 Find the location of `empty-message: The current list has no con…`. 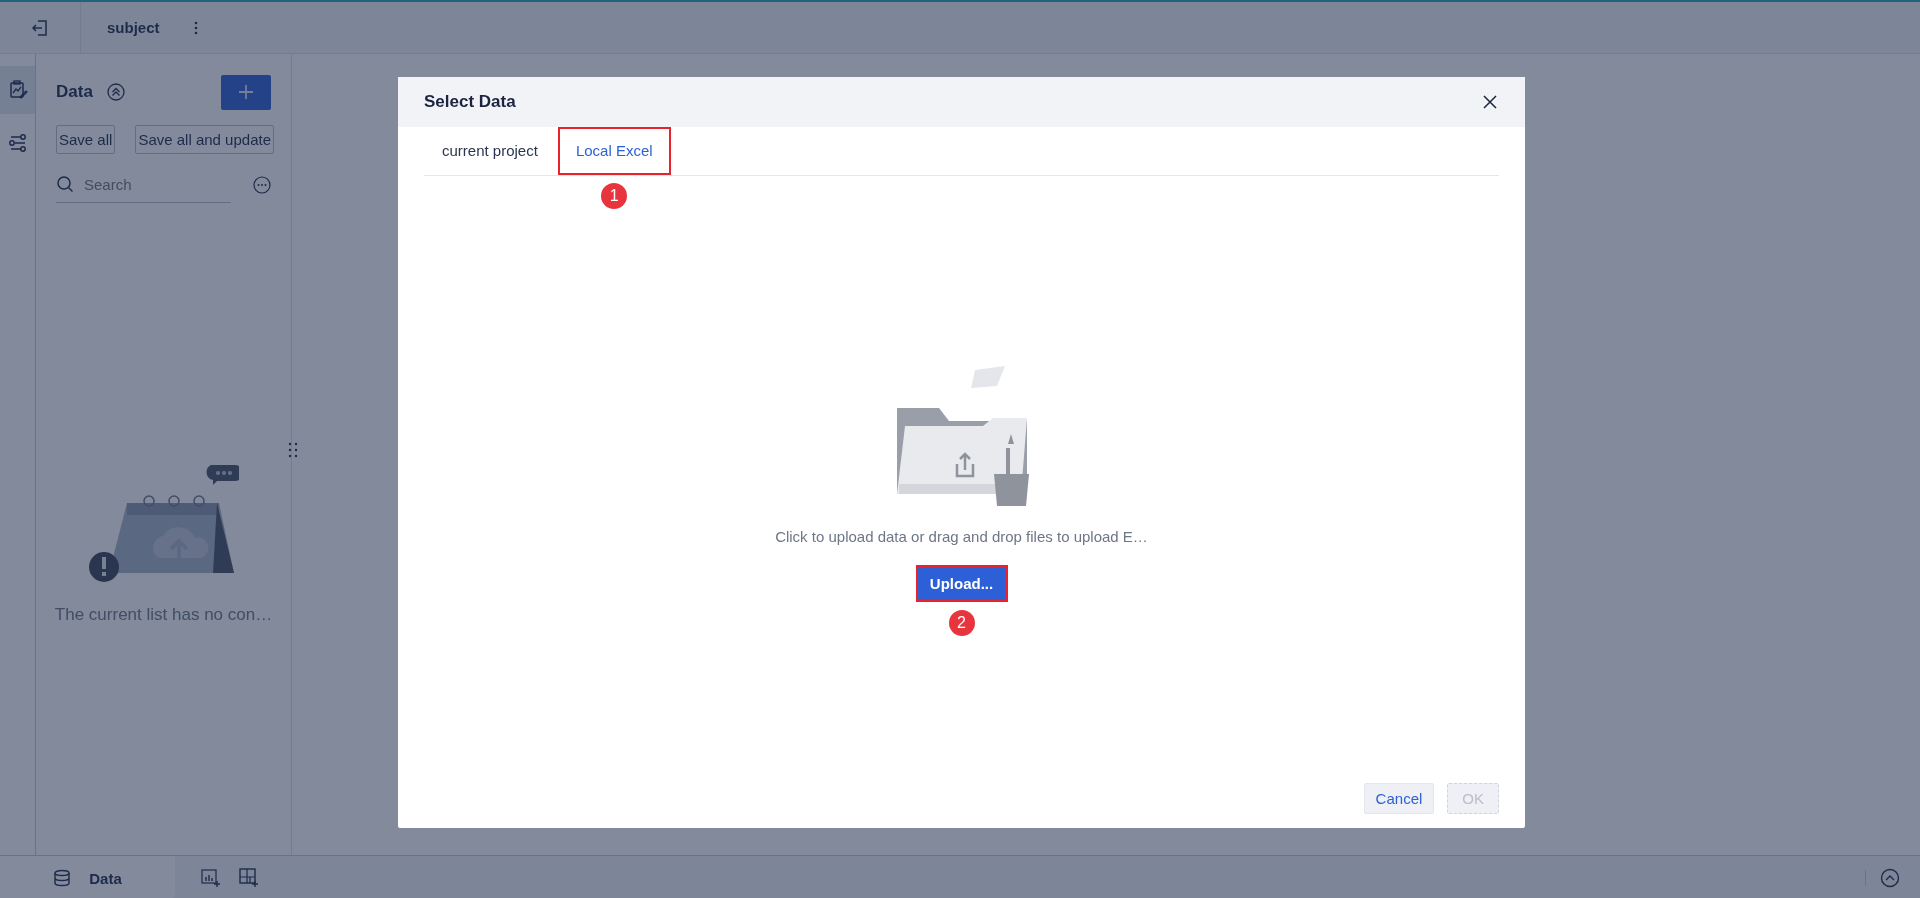

empty-message: The current list has no con… is located at coordinates (163, 615).